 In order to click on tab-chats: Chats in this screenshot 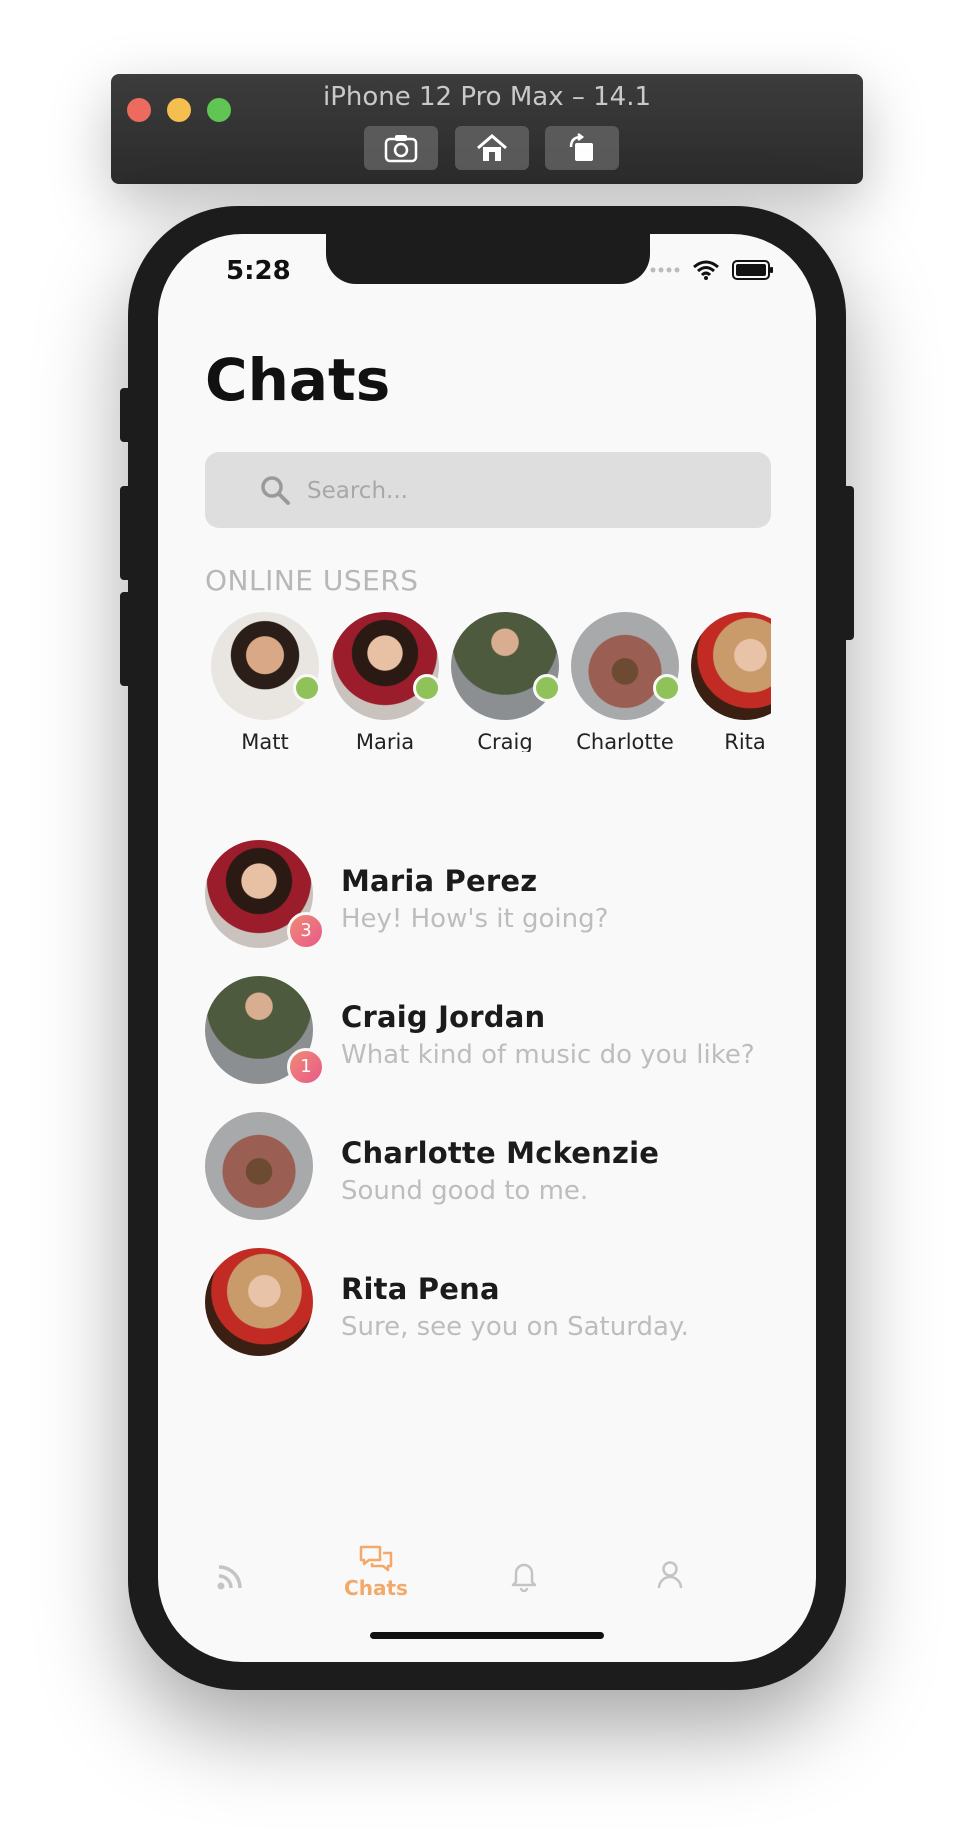, I will do `click(376, 1572)`.